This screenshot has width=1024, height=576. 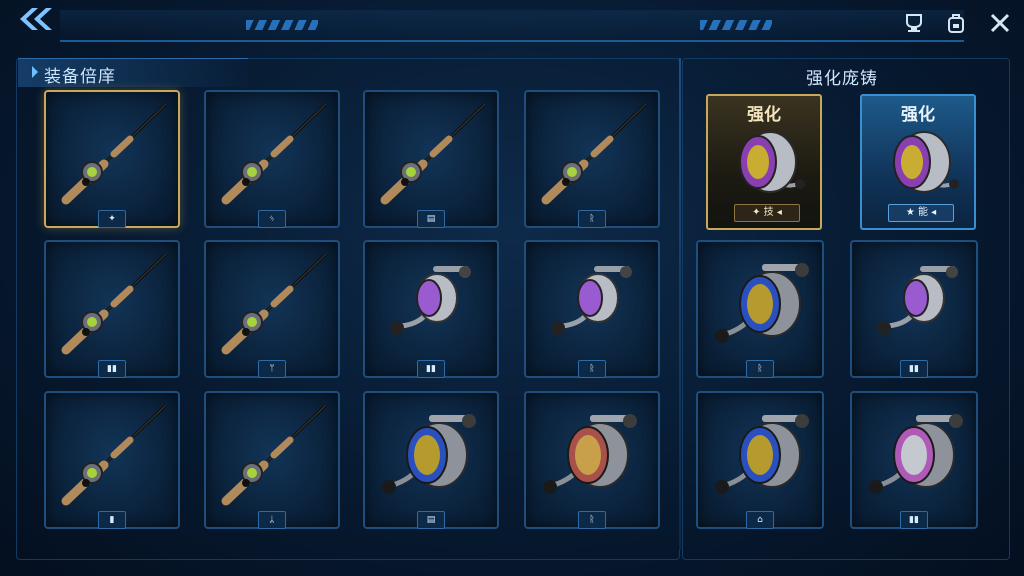 I want to click on title-arrow-icon, so click(x=35, y=72).